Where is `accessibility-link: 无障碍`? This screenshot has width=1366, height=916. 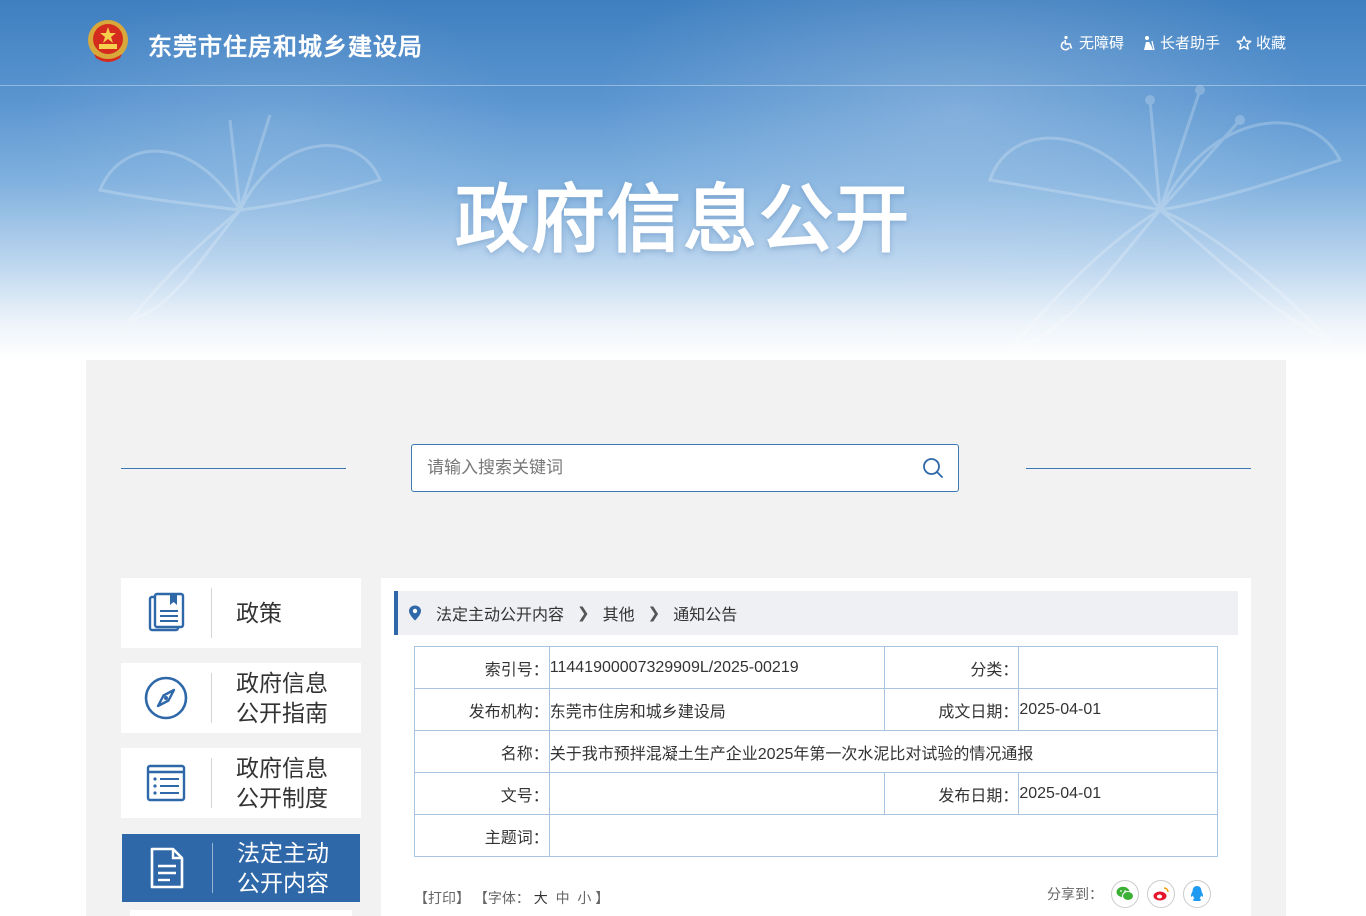
accessibility-link: 无障碍 is located at coordinates (1091, 42).